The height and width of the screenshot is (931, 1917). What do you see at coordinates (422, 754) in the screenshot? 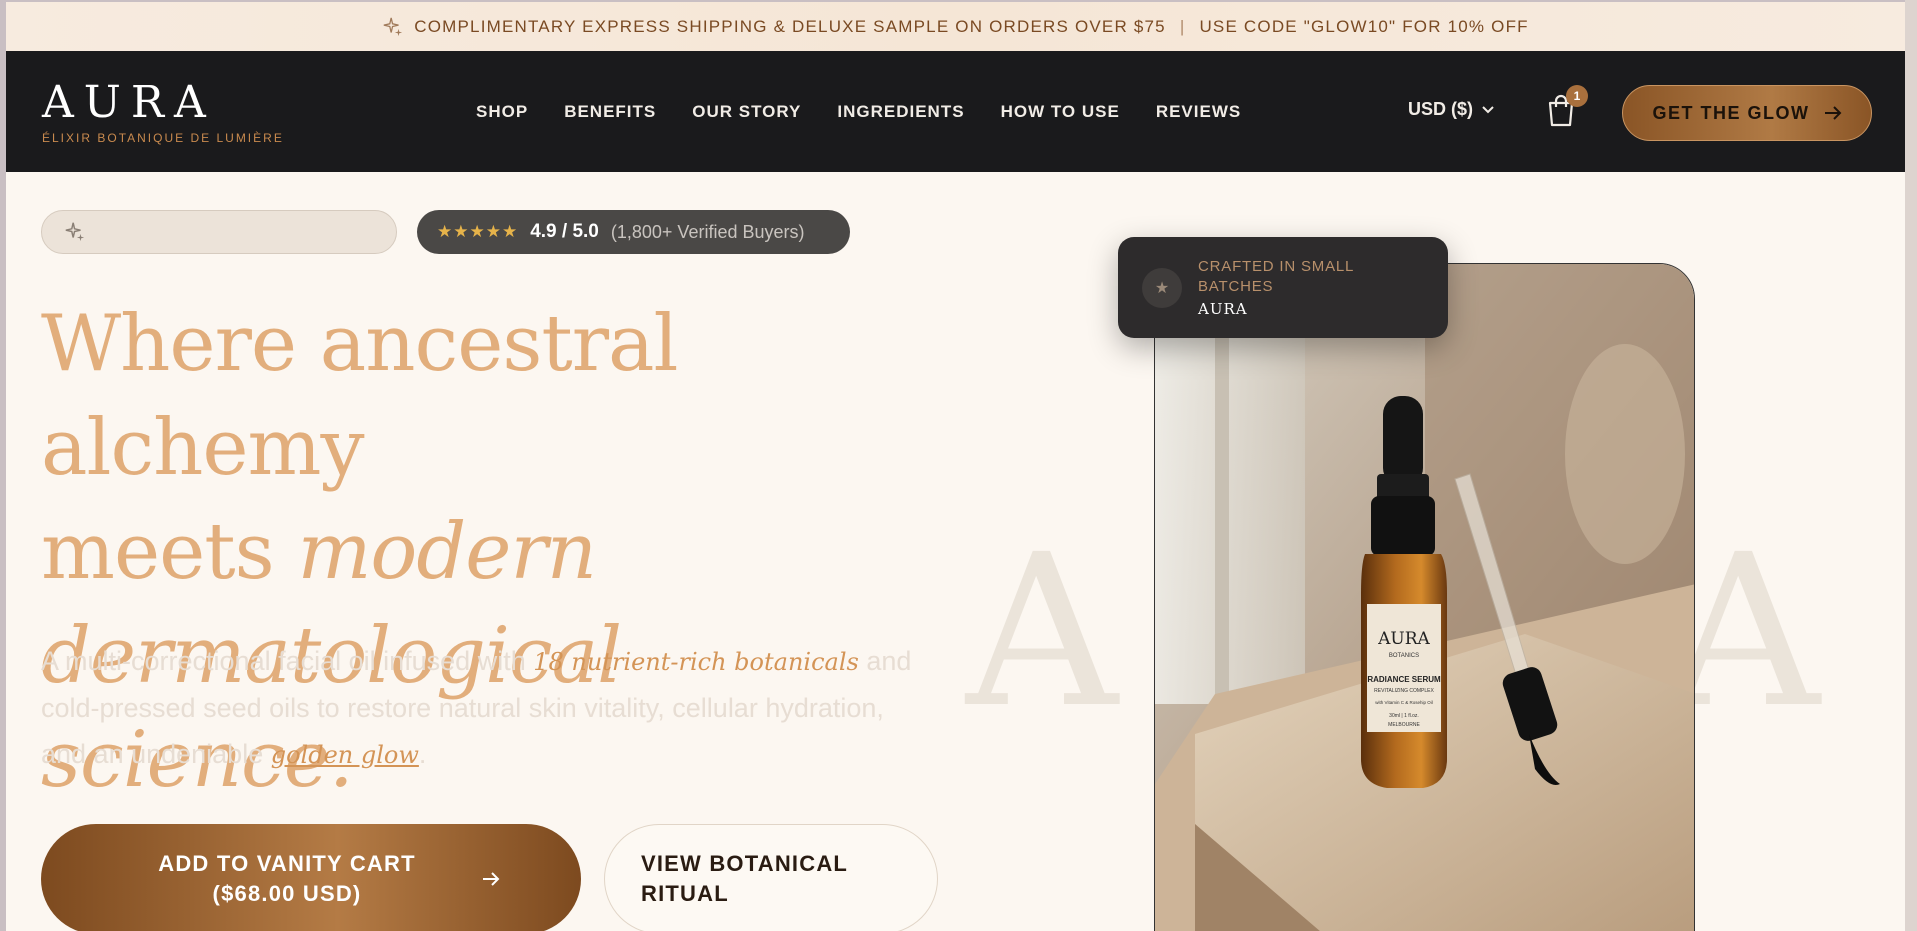
I see `description-part-3: .` at bounding box center [422, 754].